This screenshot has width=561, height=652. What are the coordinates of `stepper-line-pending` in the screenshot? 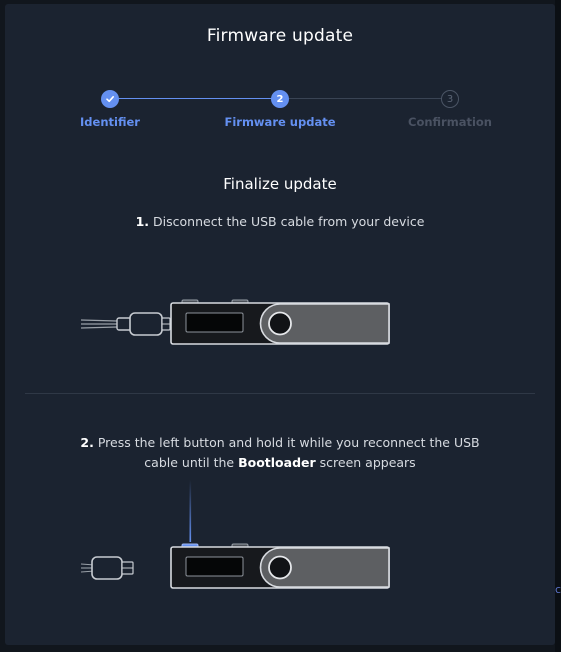 It's located at (365, 98).